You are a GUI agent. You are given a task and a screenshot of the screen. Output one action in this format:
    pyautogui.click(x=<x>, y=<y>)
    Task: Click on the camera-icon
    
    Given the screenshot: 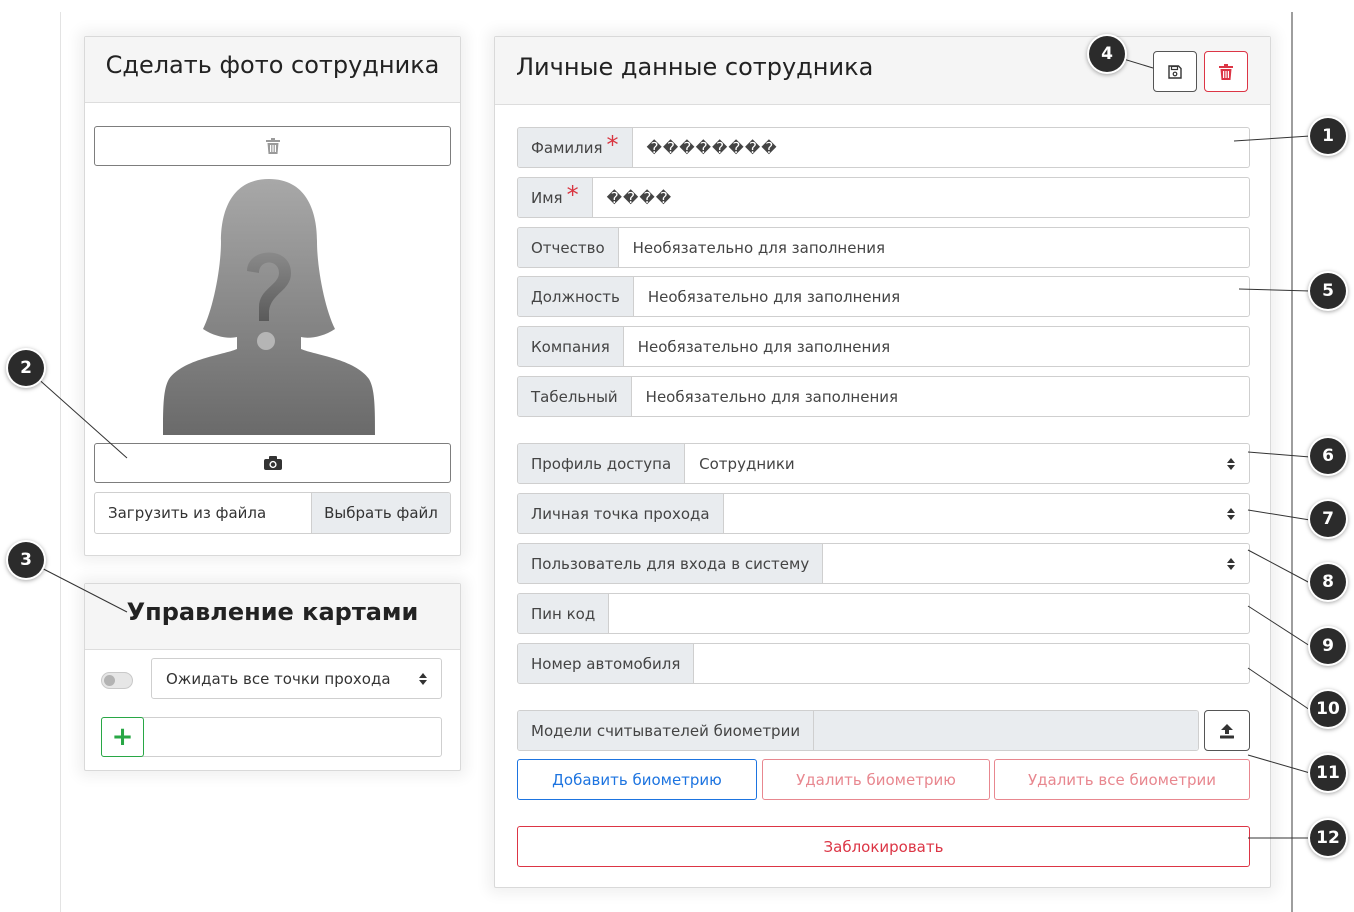 What is the action you would take?
    pyautogui.click(x=272, y=463)
    